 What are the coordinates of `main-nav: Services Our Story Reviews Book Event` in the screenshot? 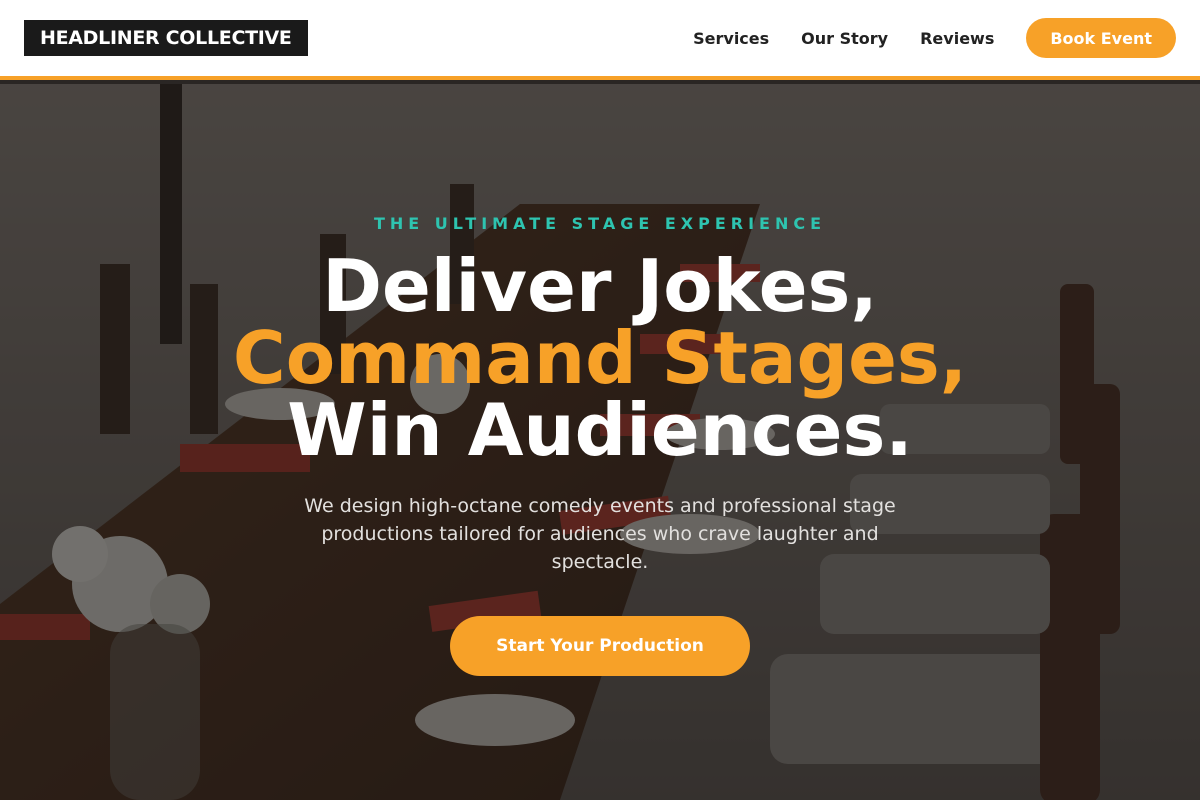 It's located at (934, 38).